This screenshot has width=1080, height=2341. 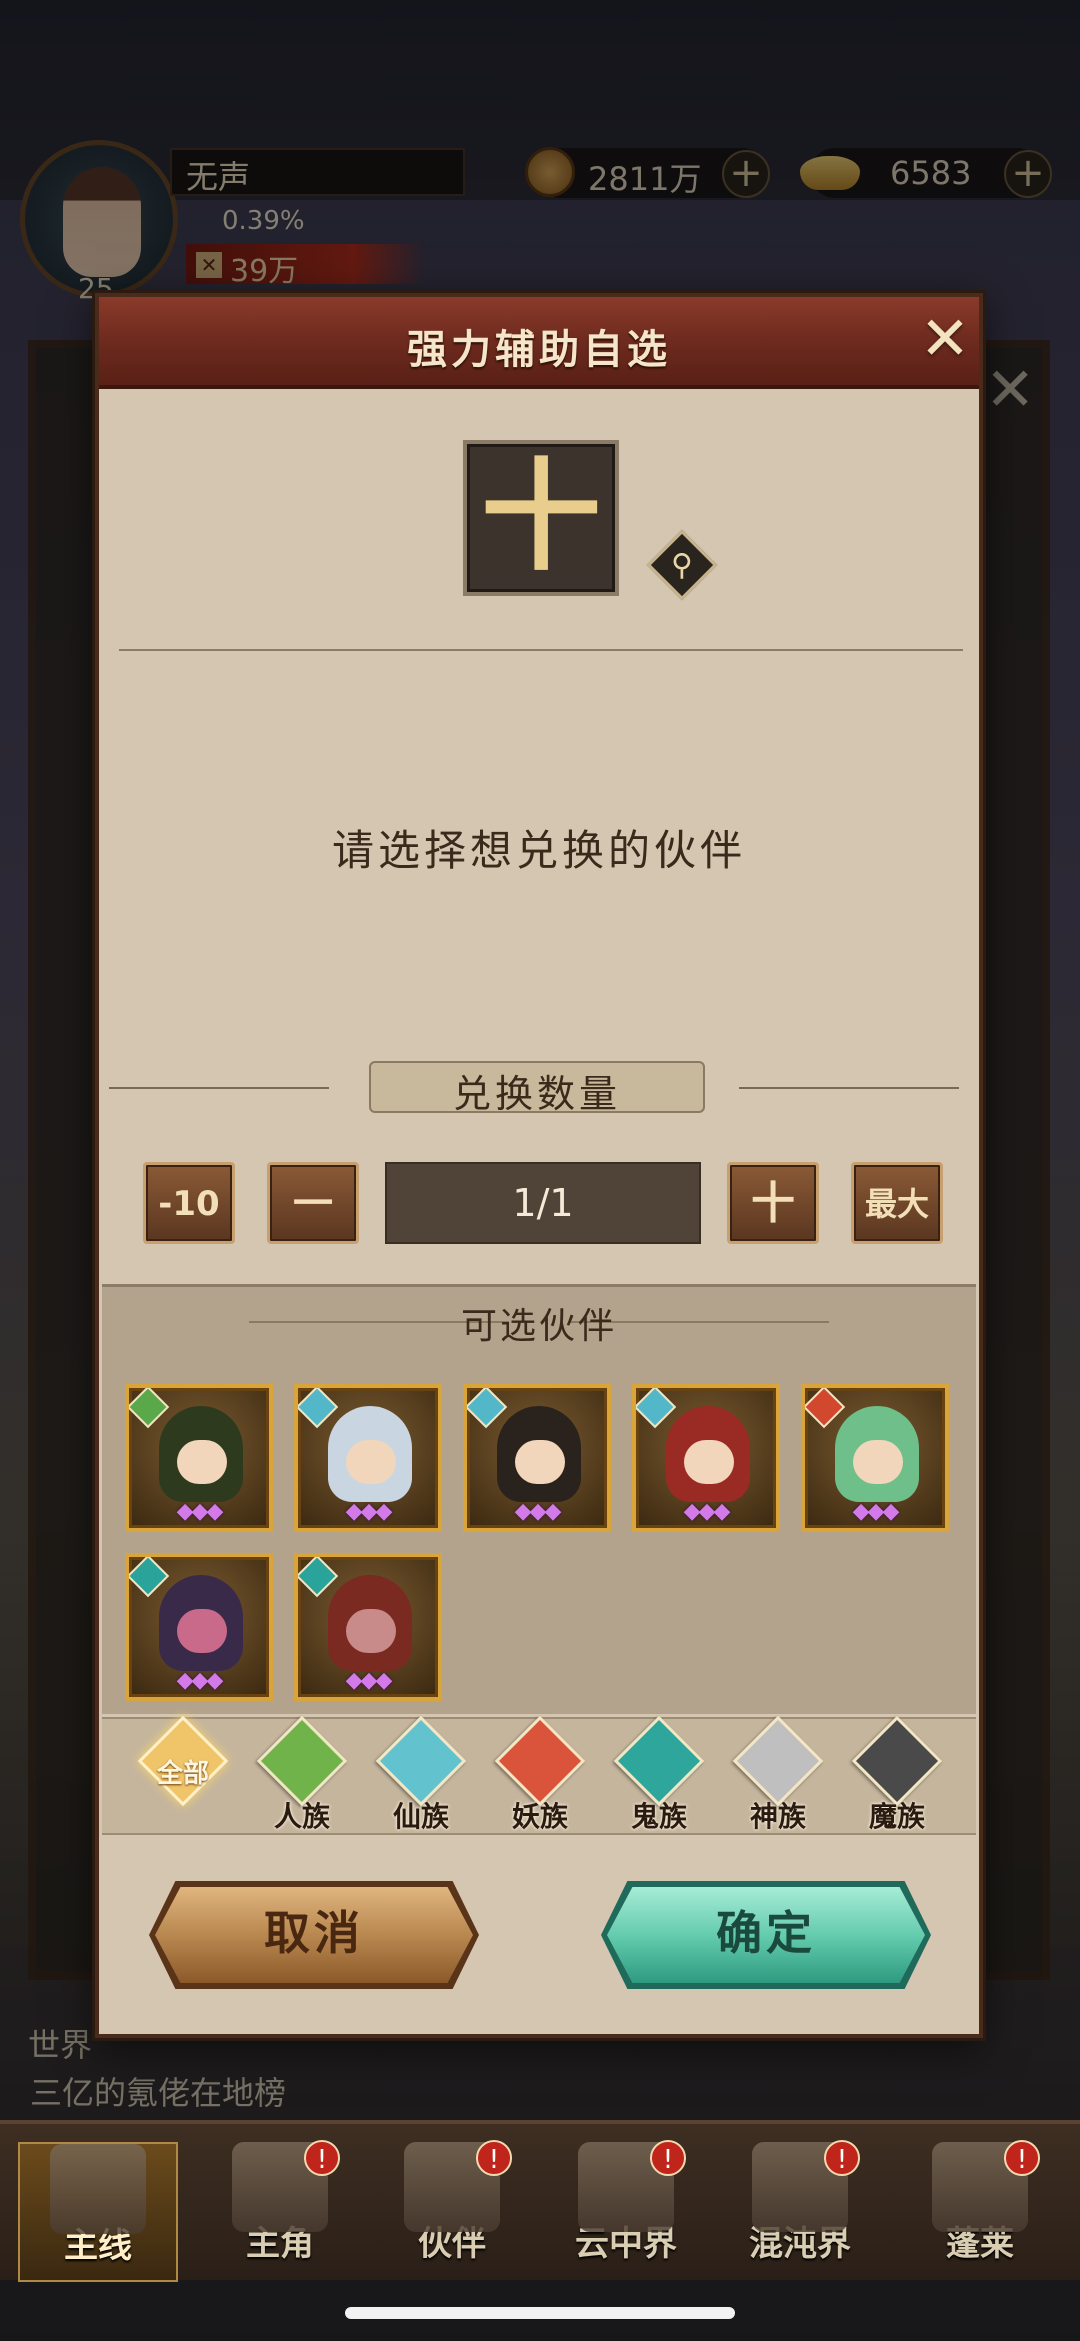 I want to click on selection-hint: 请选择想兑换的伙伴, so click(x=538, y=850).